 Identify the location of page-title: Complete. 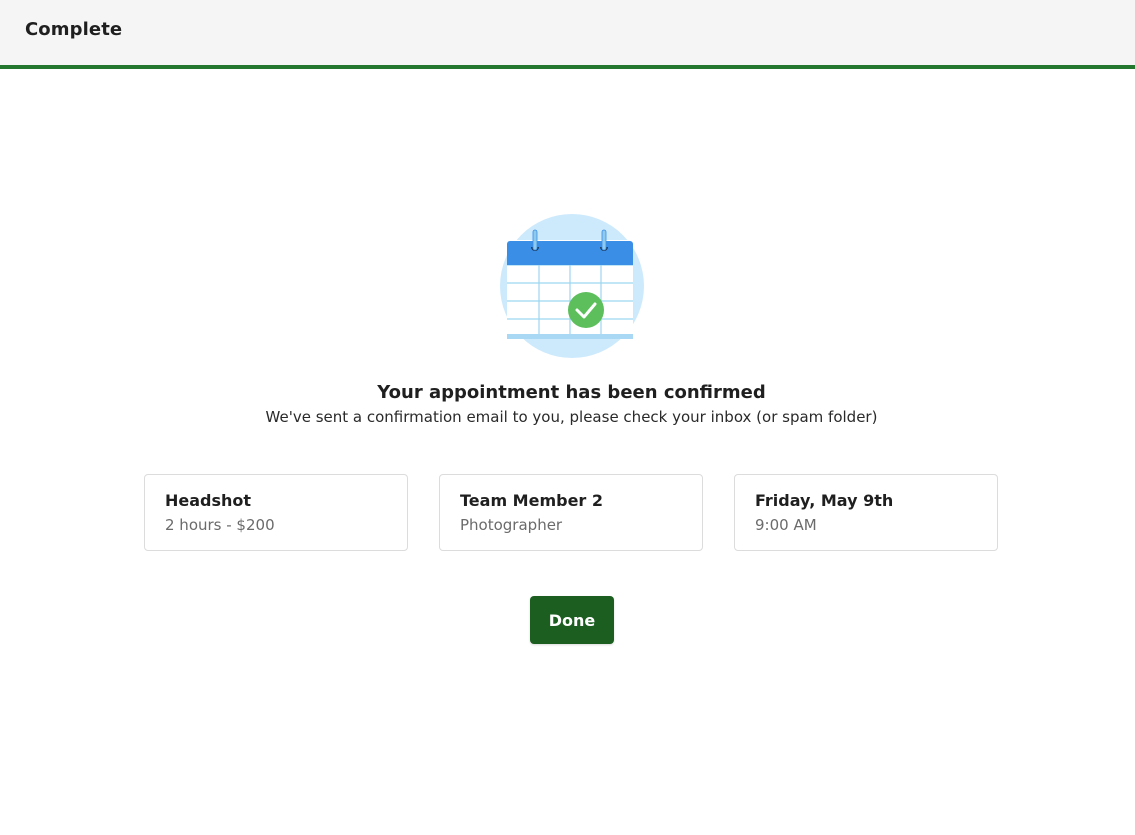
(74, 29).